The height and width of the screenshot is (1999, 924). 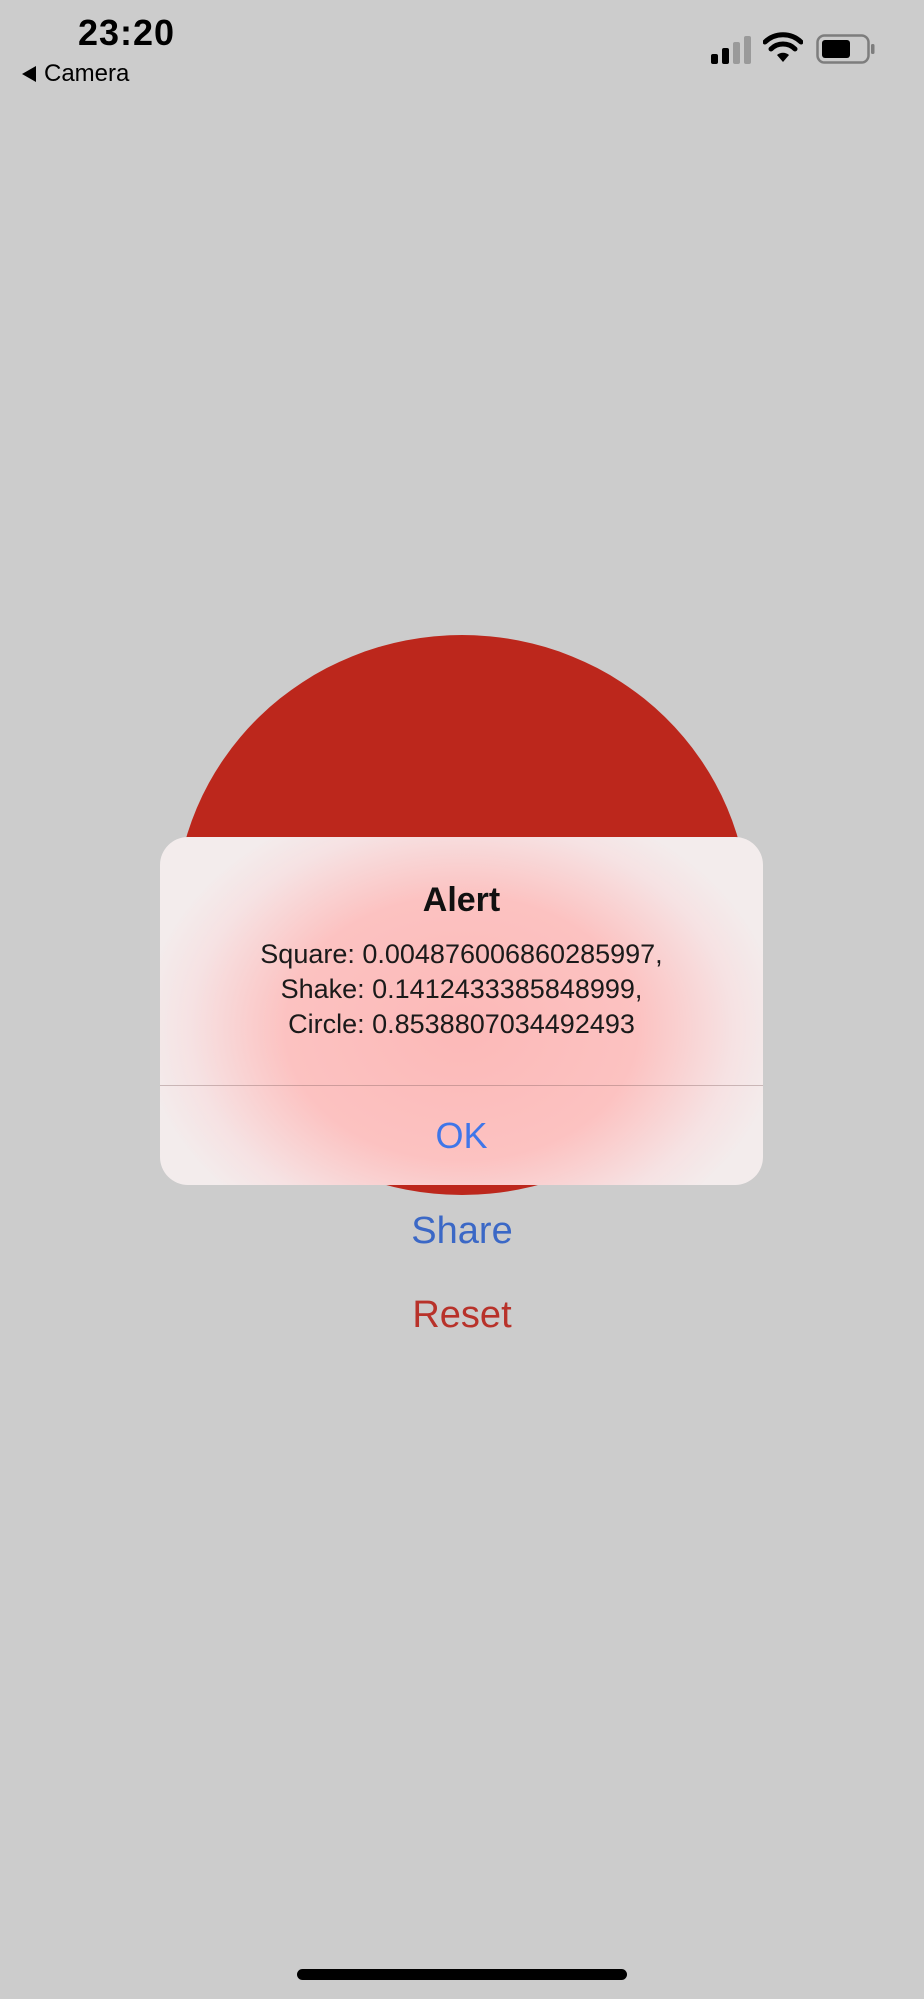 I want to click on ok-button: OK, so click(x=461, y=1135).